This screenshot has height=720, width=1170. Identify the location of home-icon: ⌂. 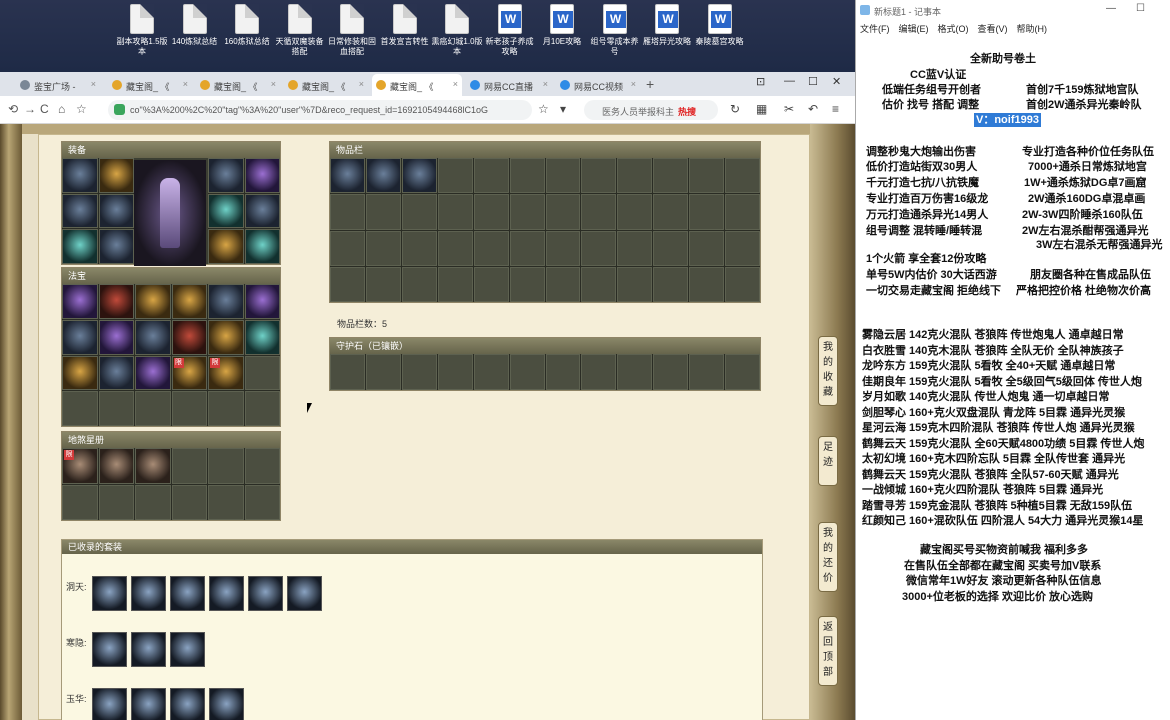
(61, 109).